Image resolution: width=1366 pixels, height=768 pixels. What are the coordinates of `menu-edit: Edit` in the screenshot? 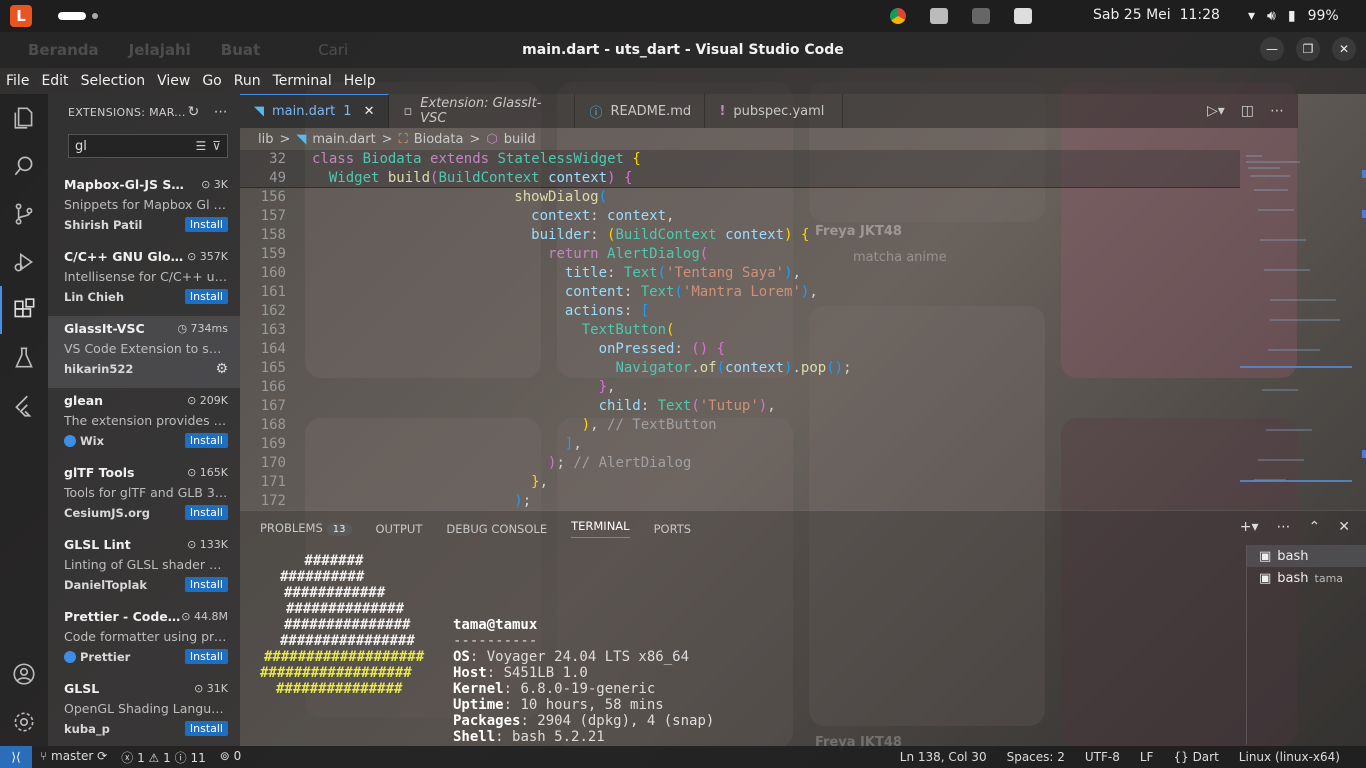 It's located at (54, 81).